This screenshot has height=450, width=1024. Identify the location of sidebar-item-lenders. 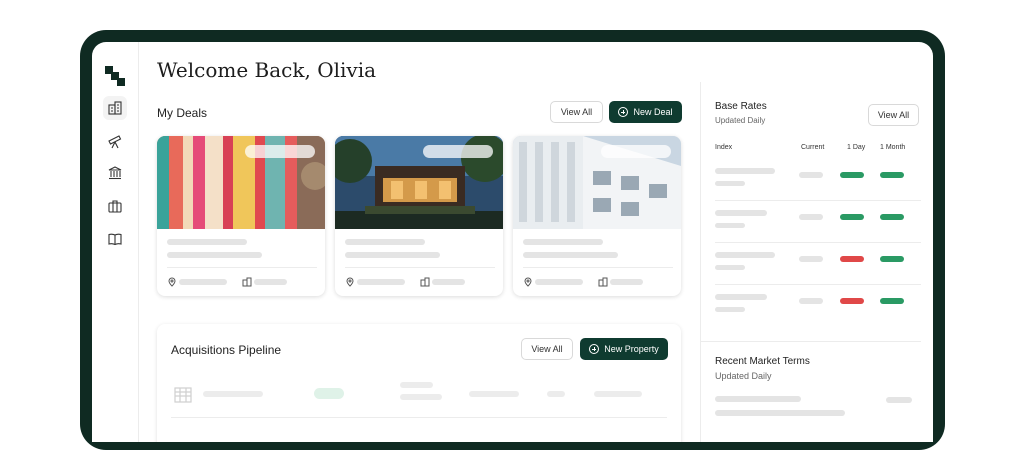
(115, 173).